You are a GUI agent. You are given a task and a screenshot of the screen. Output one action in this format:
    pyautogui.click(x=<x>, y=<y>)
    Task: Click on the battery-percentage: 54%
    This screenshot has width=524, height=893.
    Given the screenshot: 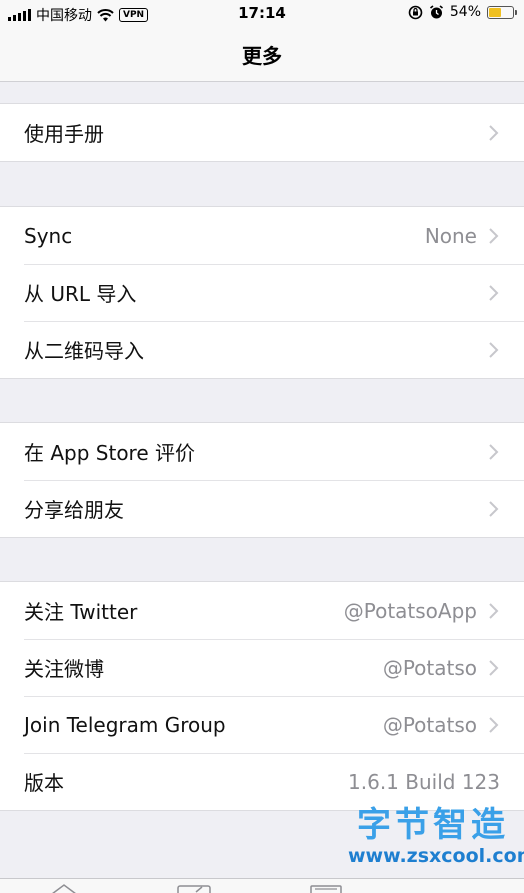 What is the action you would take?
    pyautogui.click(x=465, y=12)
    